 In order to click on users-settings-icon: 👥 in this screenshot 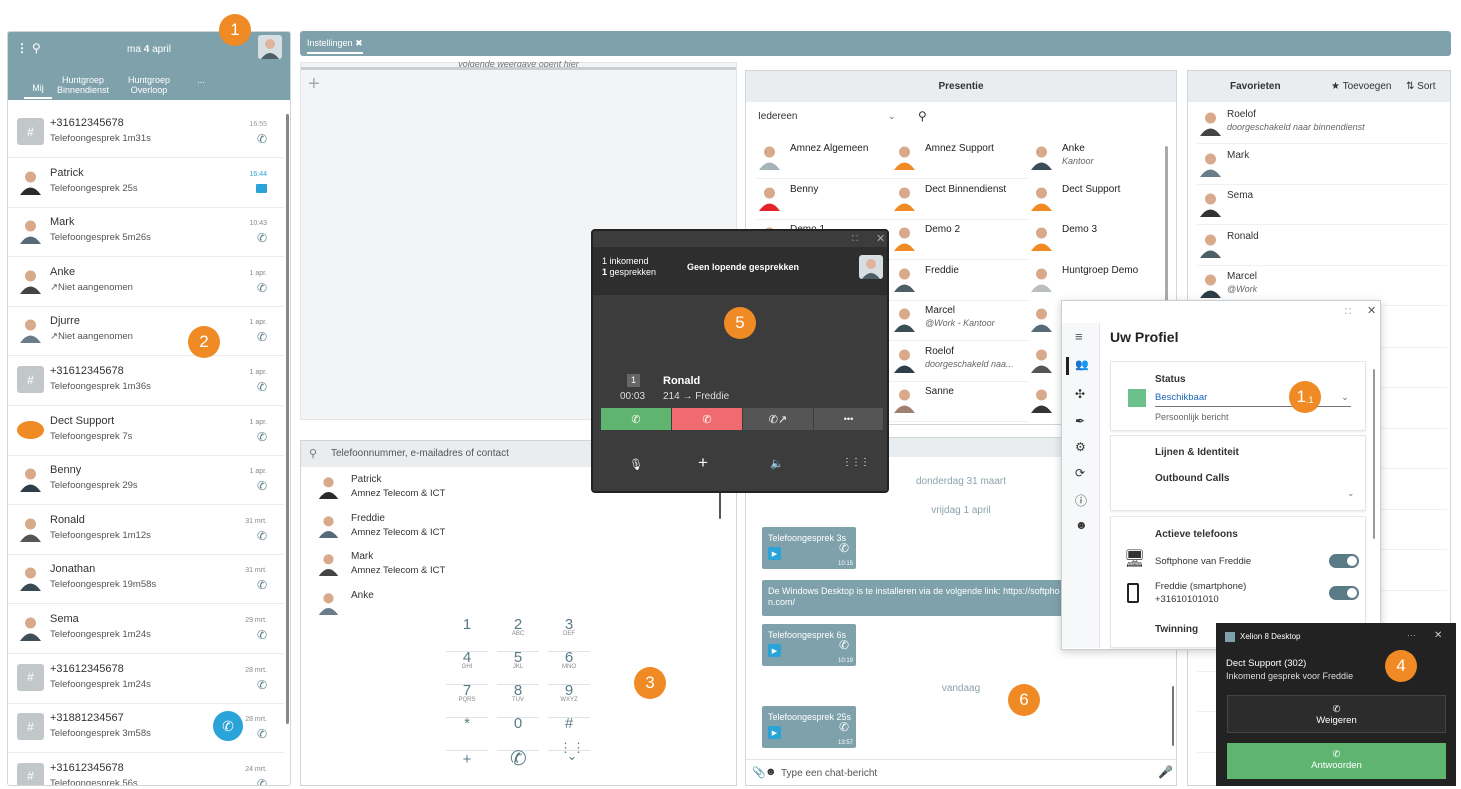, I will do `click(1082, 364)`.